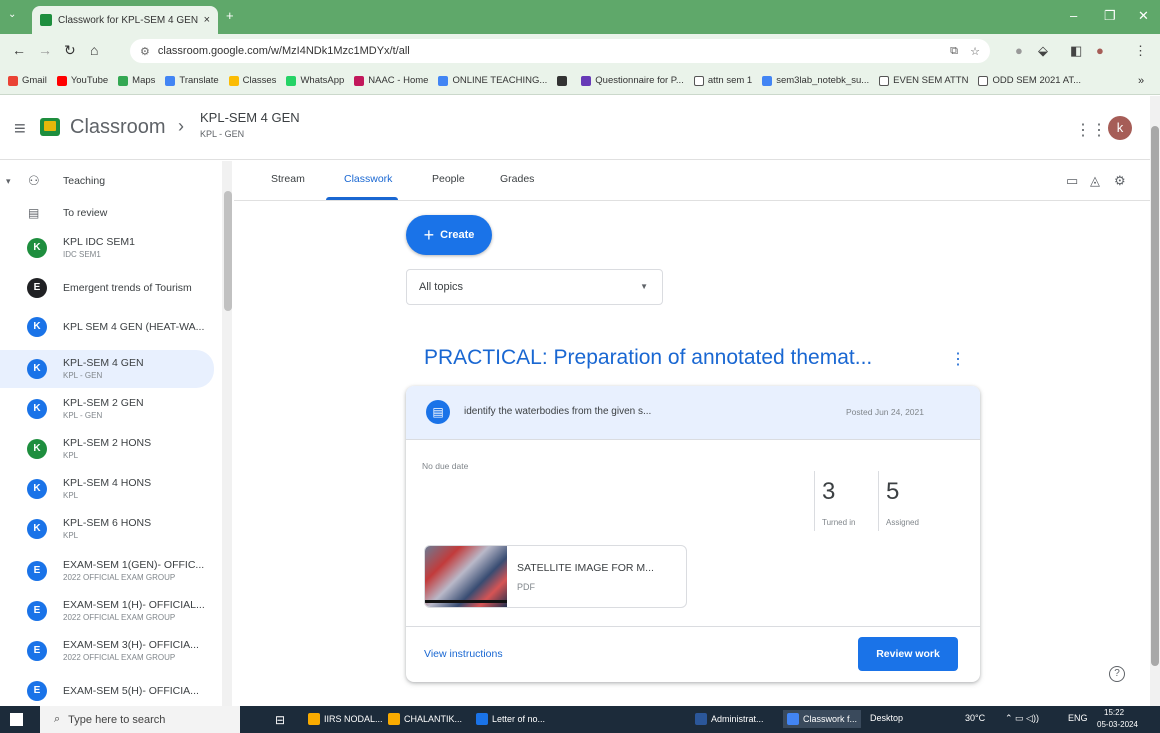 The width and height of the screenshot is (1160, 733). Describe the element at coordinates (136, 80) in the screenshot. I see `bookmark-item: Maps` at that location.